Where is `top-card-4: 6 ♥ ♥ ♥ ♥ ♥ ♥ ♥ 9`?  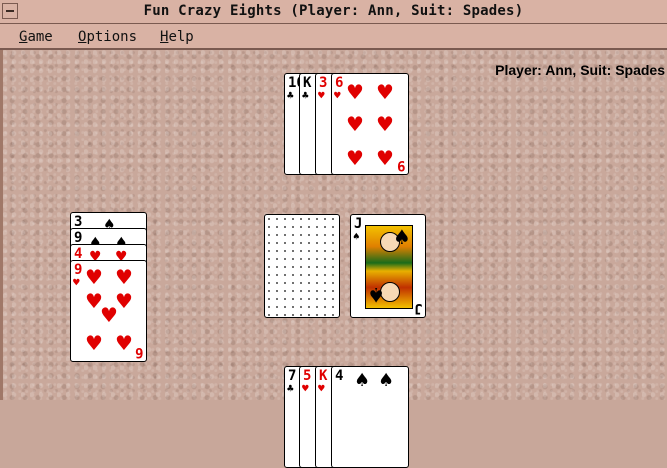 top-card-4: 6 ♥ ♥ ♥ ♥ ♥ ♥ ♥ 9 is located at coordinates (370, 124).